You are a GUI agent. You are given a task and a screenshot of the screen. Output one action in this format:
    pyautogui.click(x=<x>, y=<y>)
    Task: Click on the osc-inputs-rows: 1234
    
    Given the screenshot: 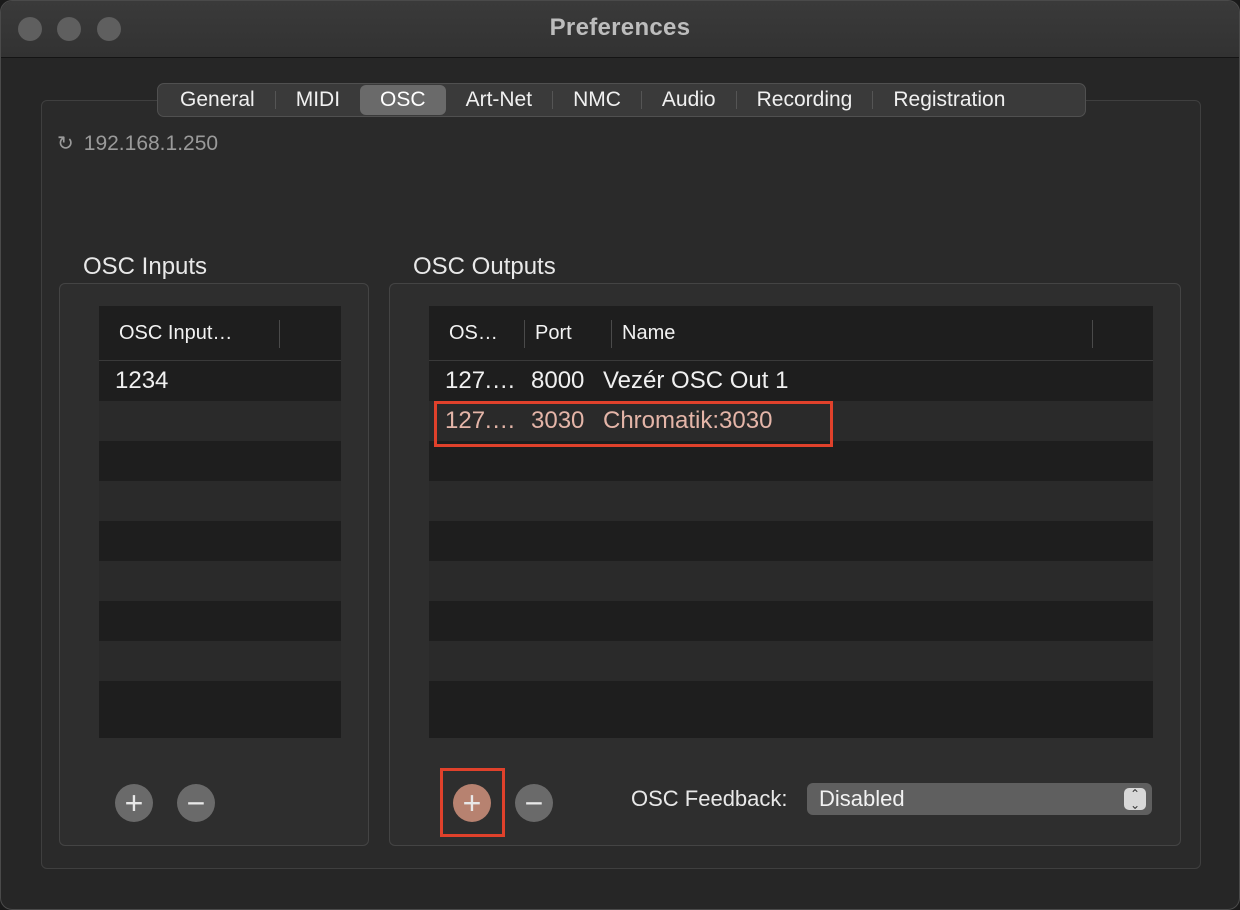 What is the action you would take?
    pyautogui.click(x=220, y=541)
    